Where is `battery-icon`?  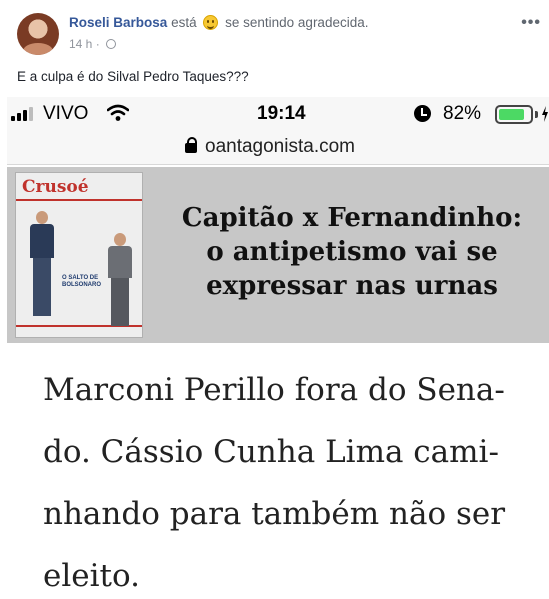
battery-icon is located at coordinates (514, 114).